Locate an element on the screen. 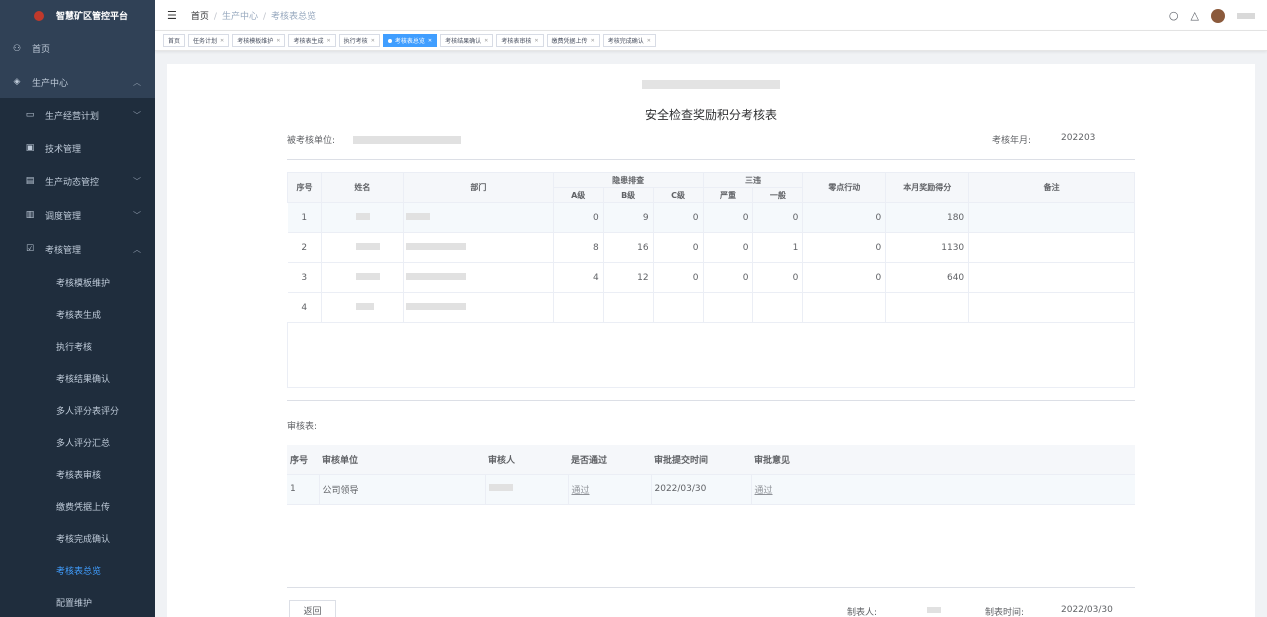 The width and height of the screenshot is (1267, 617). tag-template: 考核模板维护 ✕ is located at coordinates (259, 40).